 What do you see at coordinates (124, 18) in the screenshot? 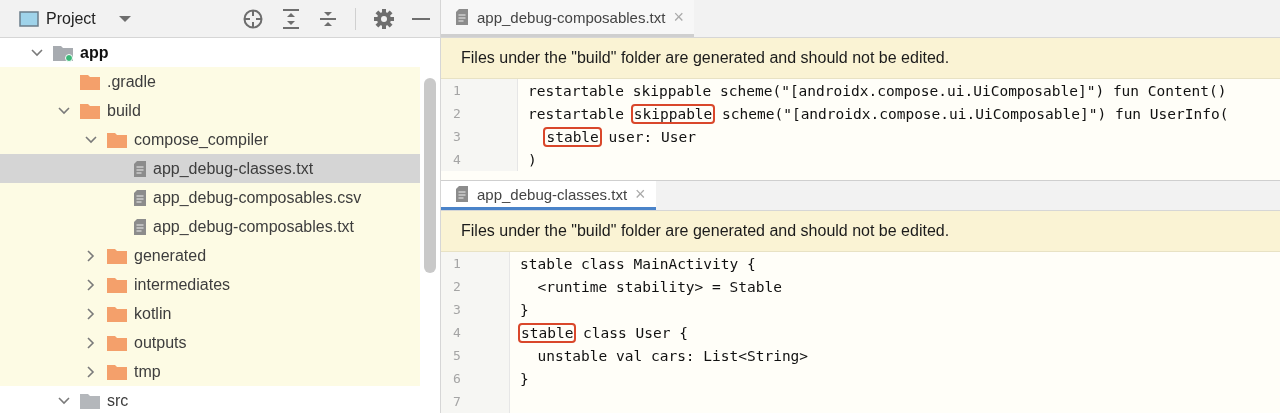
I see `dropdown-caret-icon` at bounding box center [124, 18].